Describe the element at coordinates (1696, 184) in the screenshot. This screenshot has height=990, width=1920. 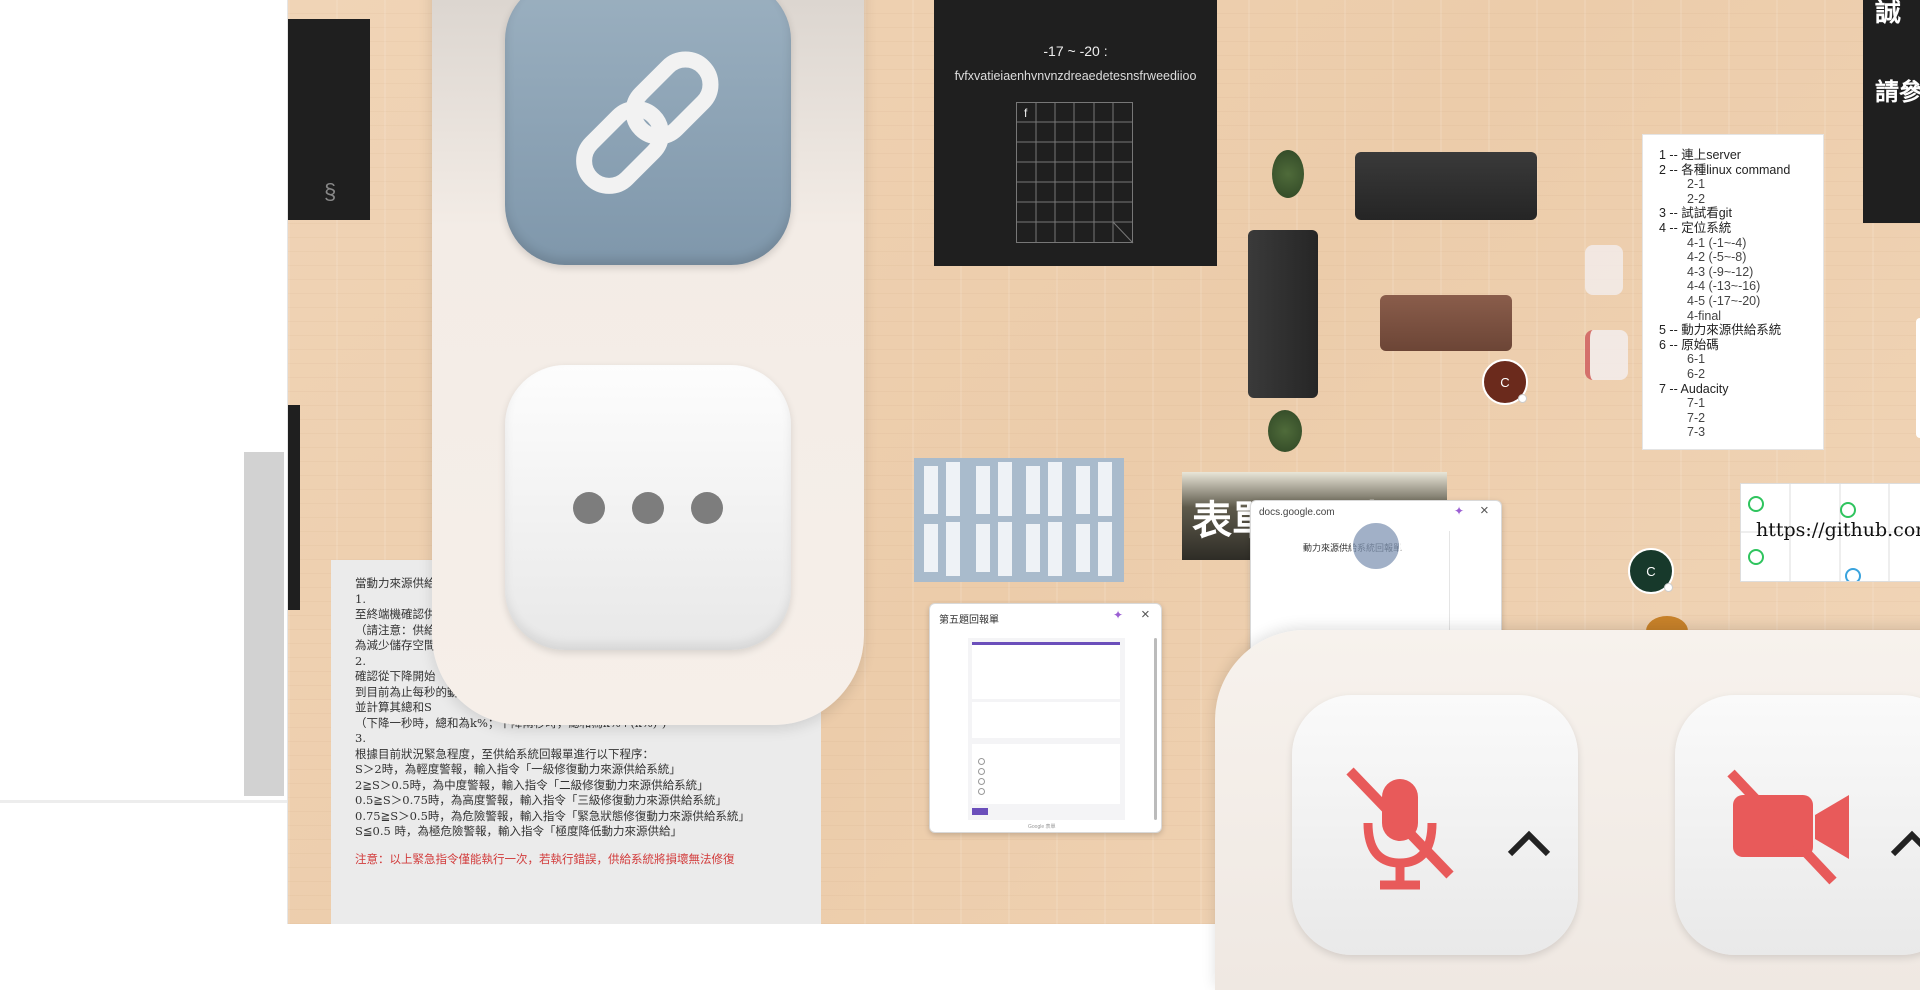
I see `outline-subitem: 2-1` at that location.